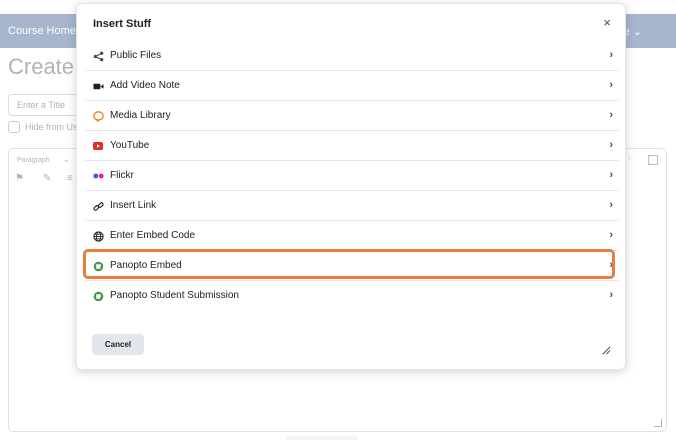 The width and height of the screenshot is (676, 440). I want to click on list-item-label: Insert Link, so click(133, 205).